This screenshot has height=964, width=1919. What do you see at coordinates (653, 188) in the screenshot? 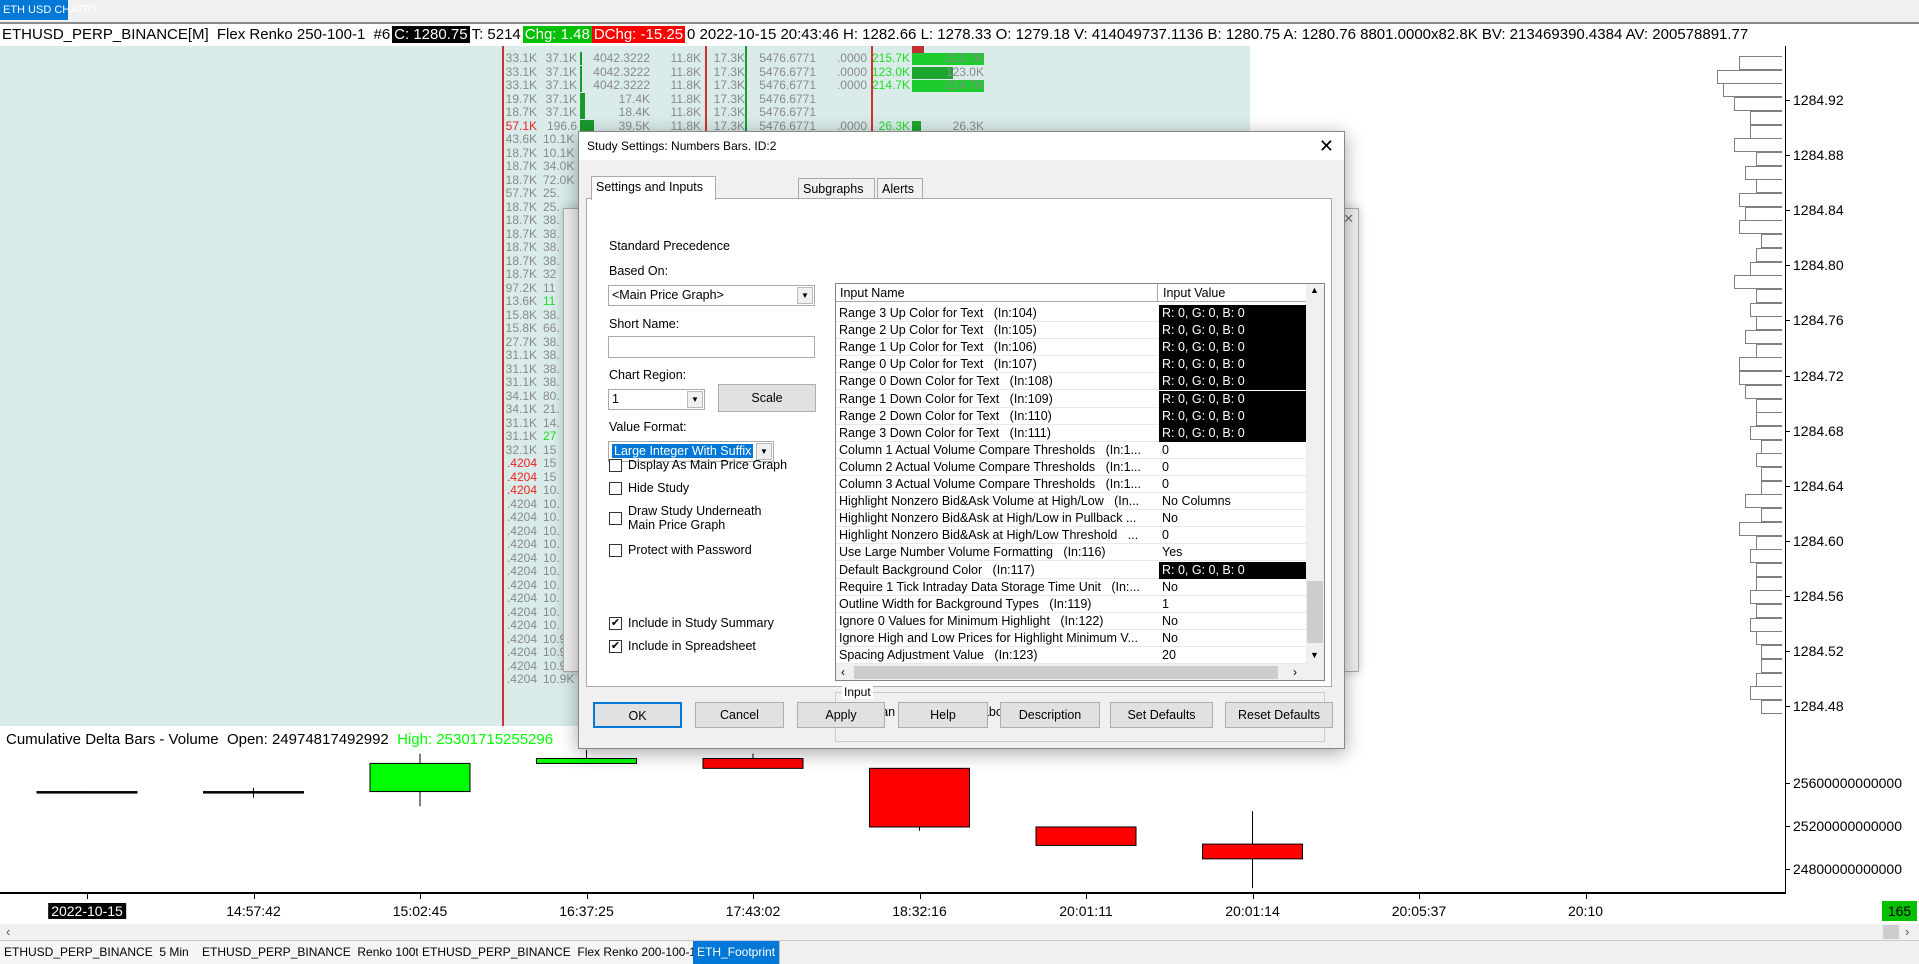
I see `tab-settings-and-inputs: Settings and Inputs` at bounding box center [653, 188].